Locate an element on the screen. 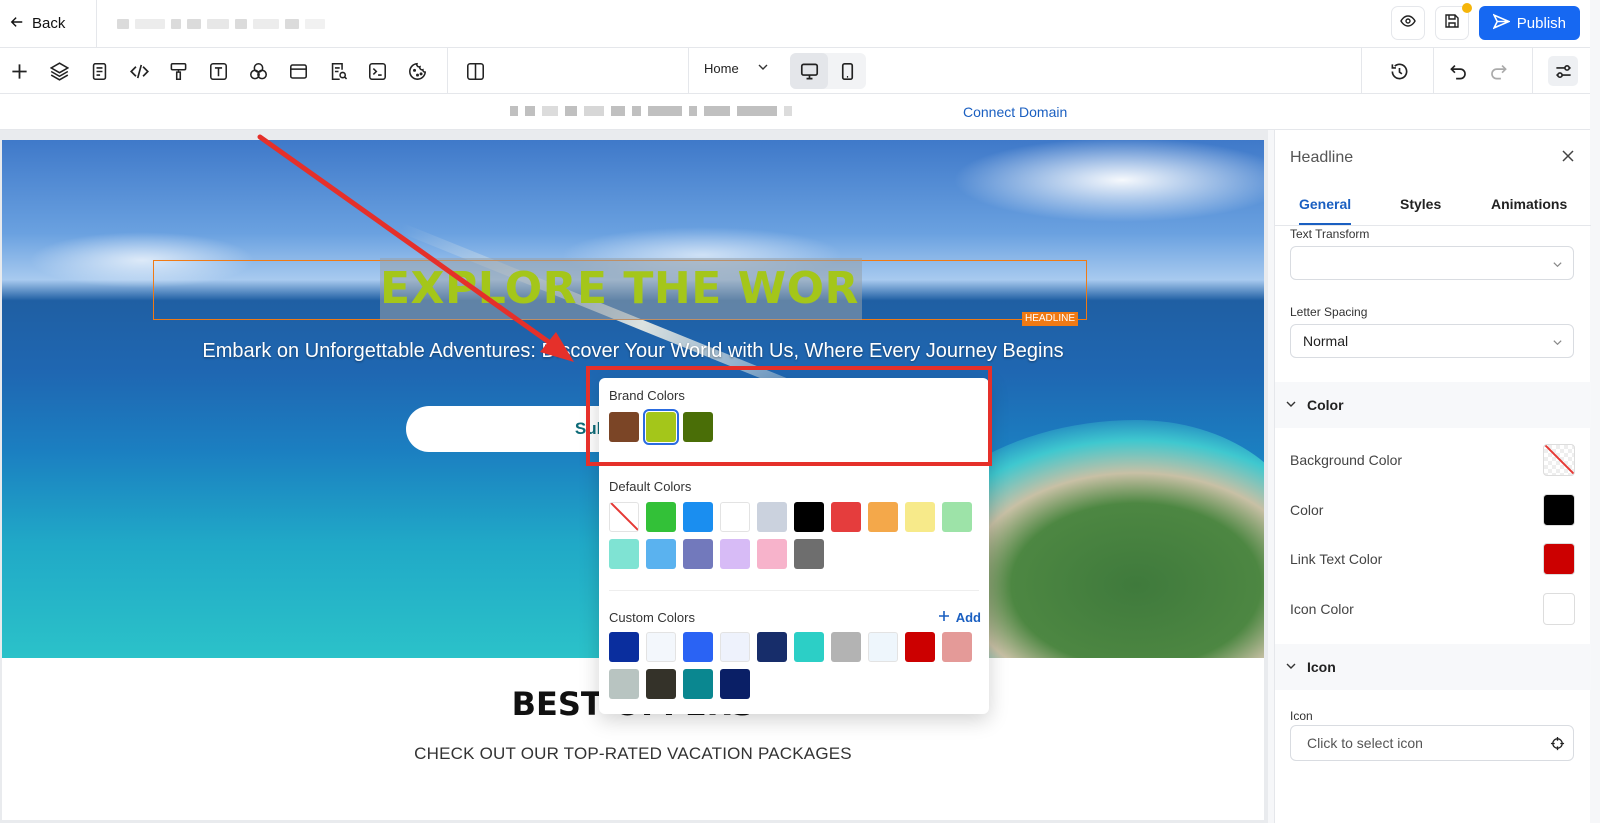 Image resolution: width=1600 pixels, height=823 pixels. icon-select-input: Click to select icon is located at coordinates (1432, 743).